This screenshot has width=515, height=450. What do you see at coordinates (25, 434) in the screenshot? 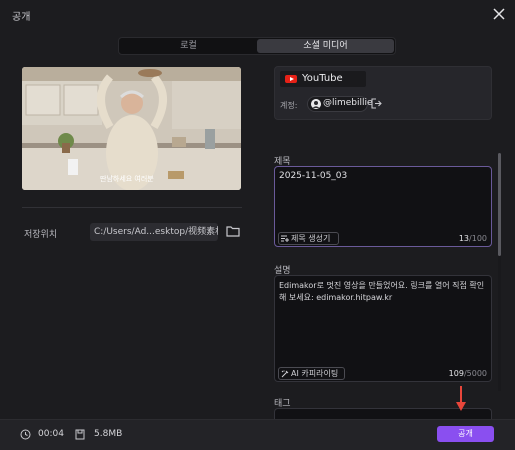
I see `clock-icon` at bounding box center [25, 434].